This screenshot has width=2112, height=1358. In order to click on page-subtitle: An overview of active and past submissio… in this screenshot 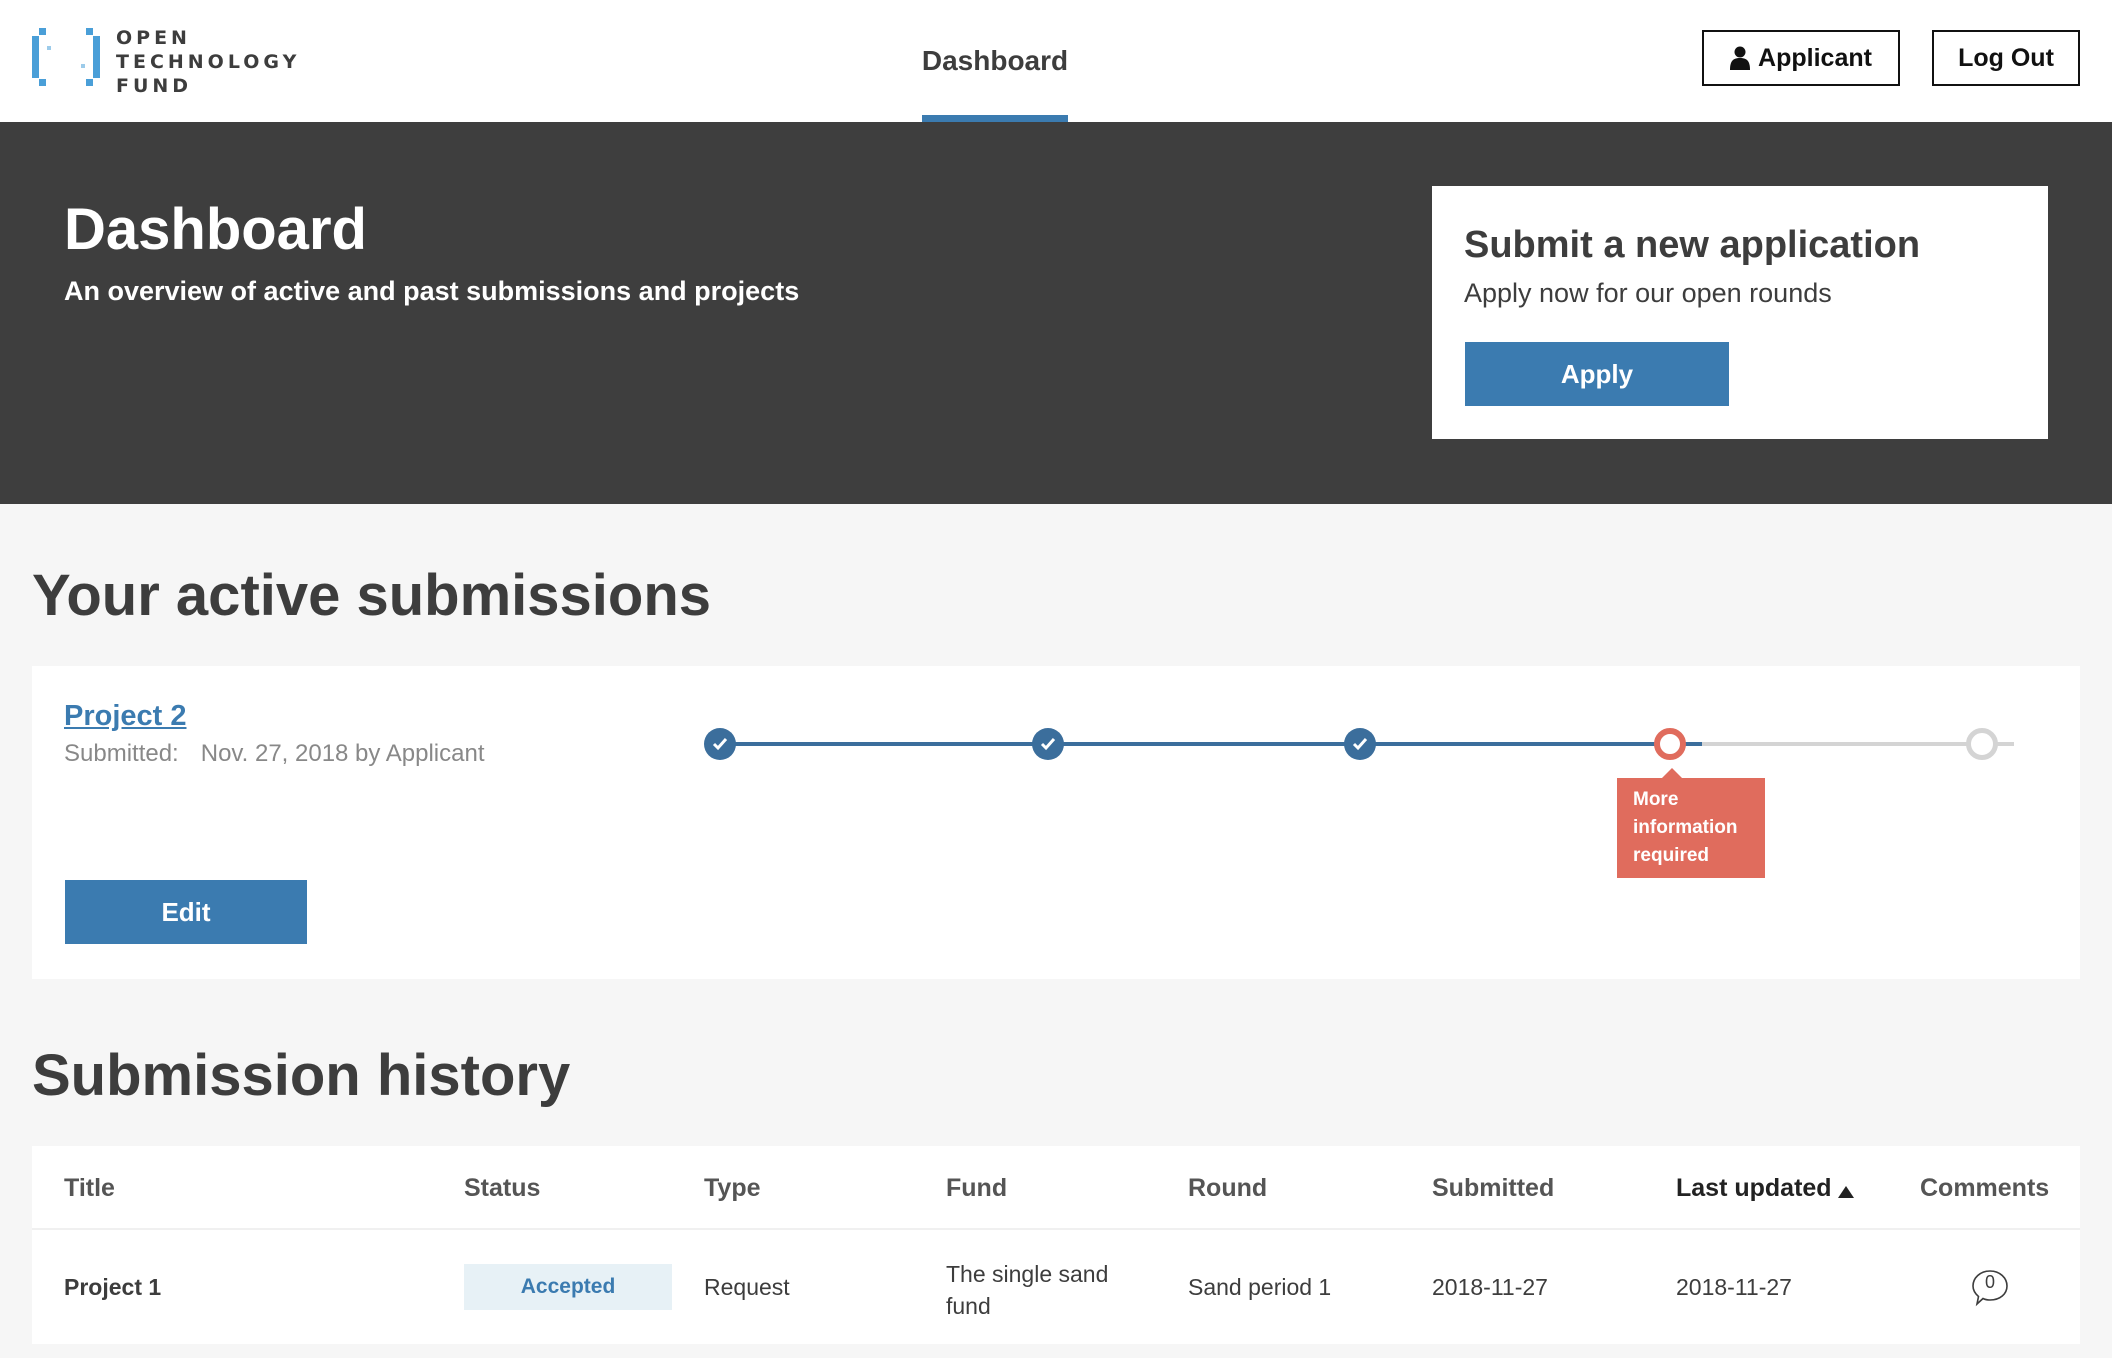, I will do `click(432, 291)`.